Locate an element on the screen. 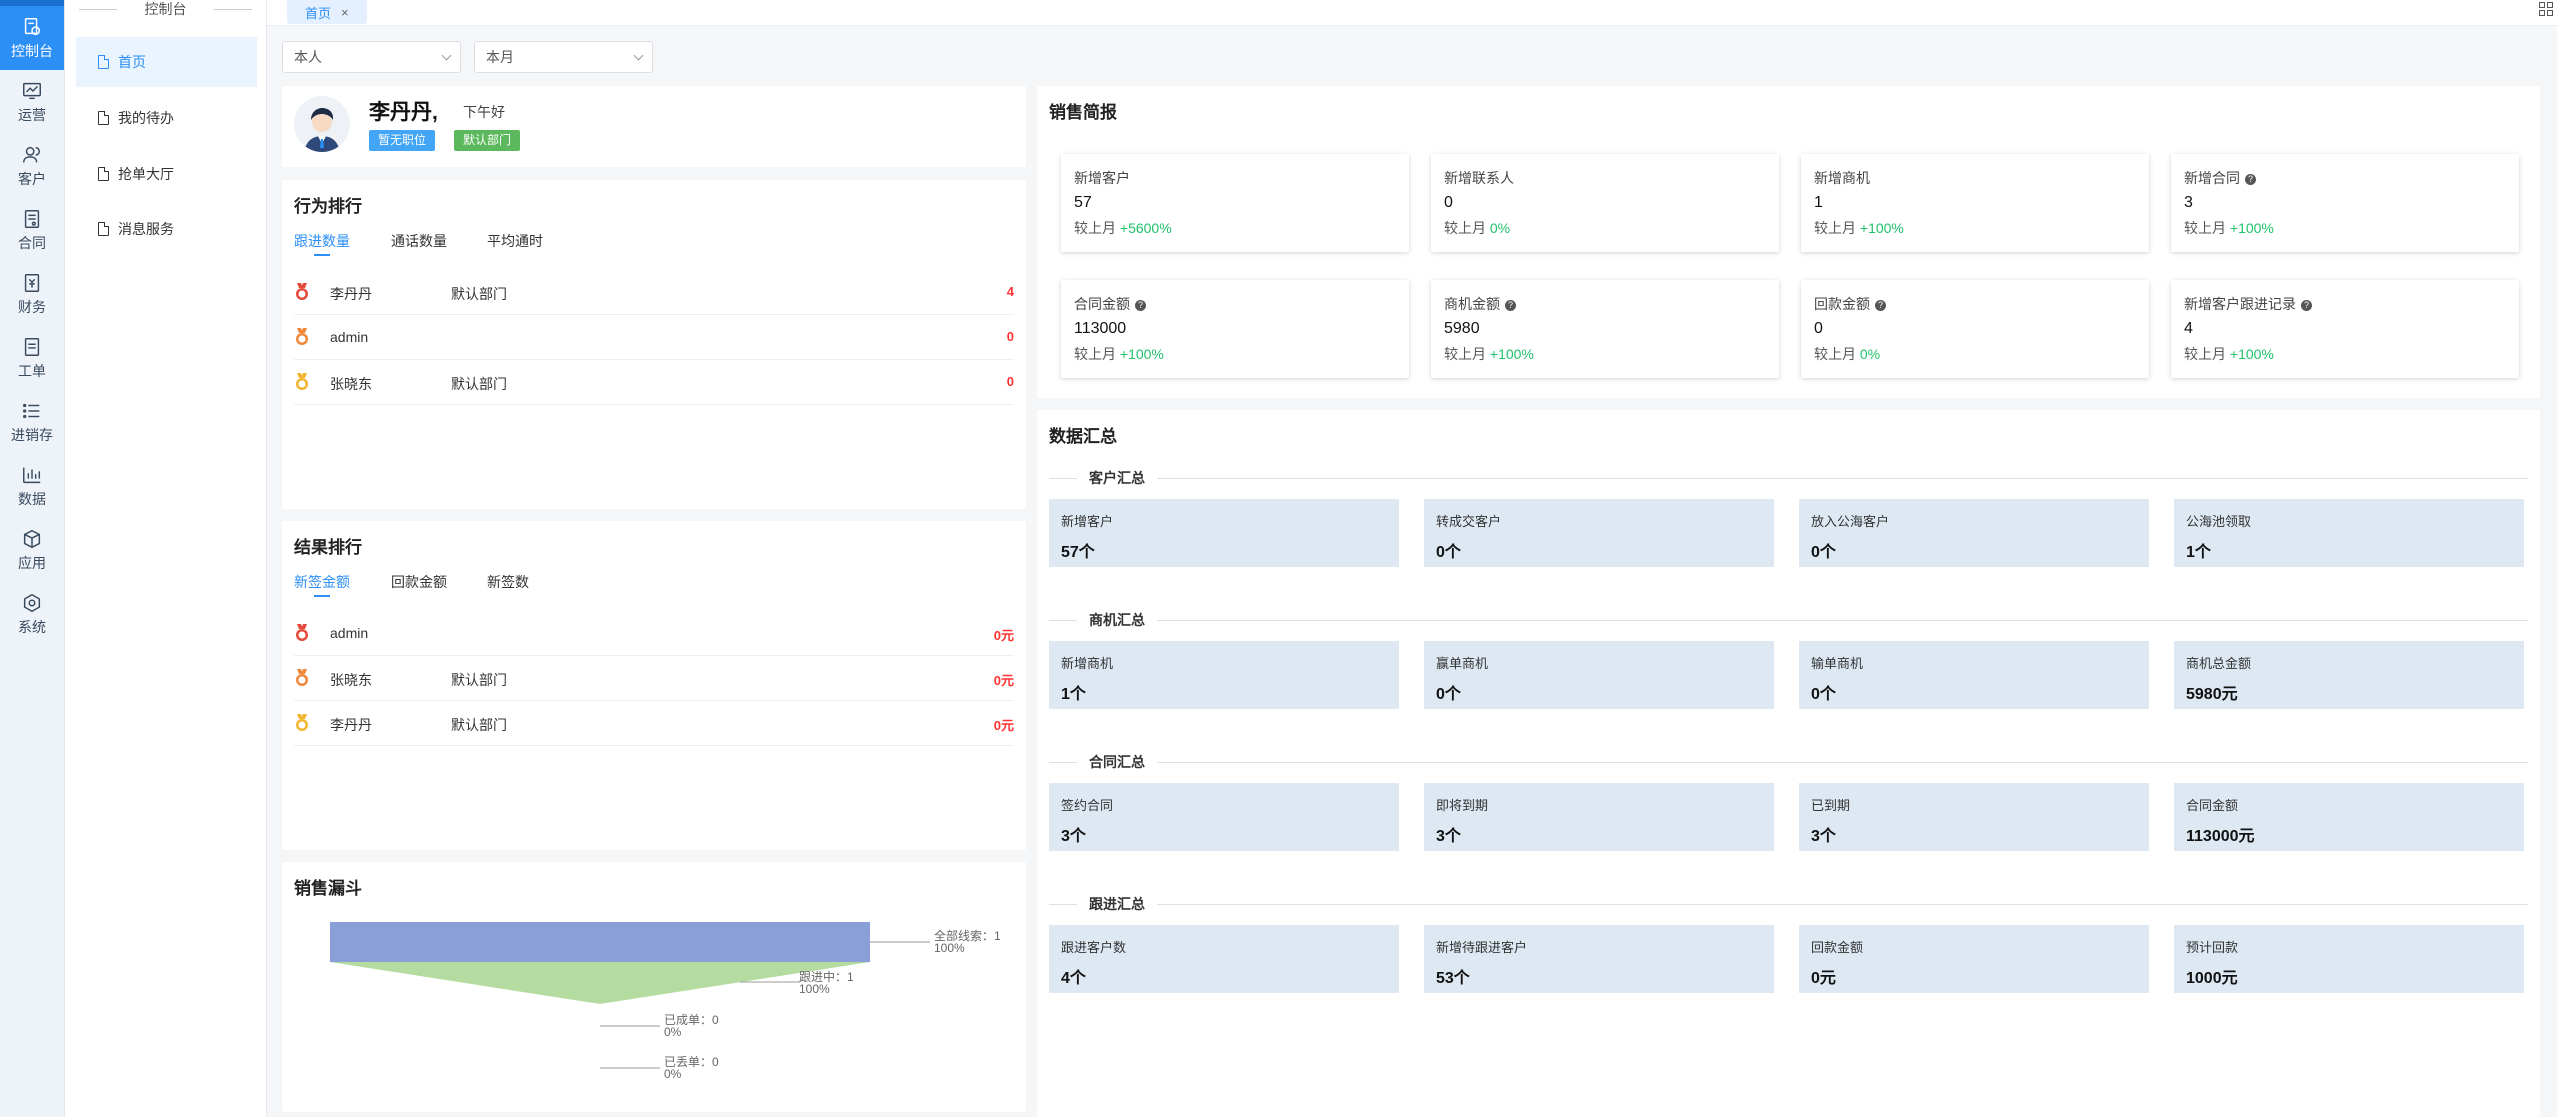 This screenshot has width=2557, height=1117. stat-label: 新增客户 is located at coordinates (1235, 178).